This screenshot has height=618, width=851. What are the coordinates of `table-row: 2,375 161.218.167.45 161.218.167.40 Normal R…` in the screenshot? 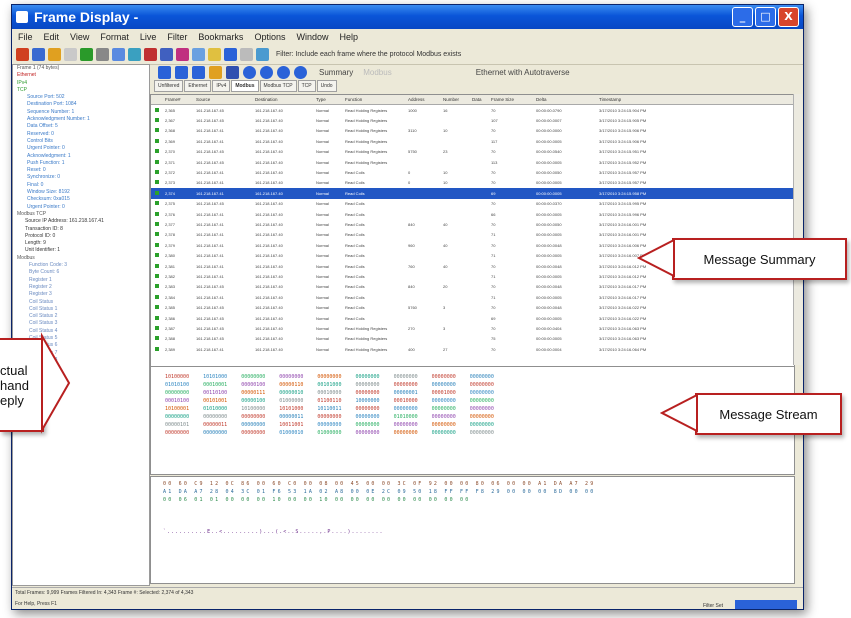 It's located at (472, 204).